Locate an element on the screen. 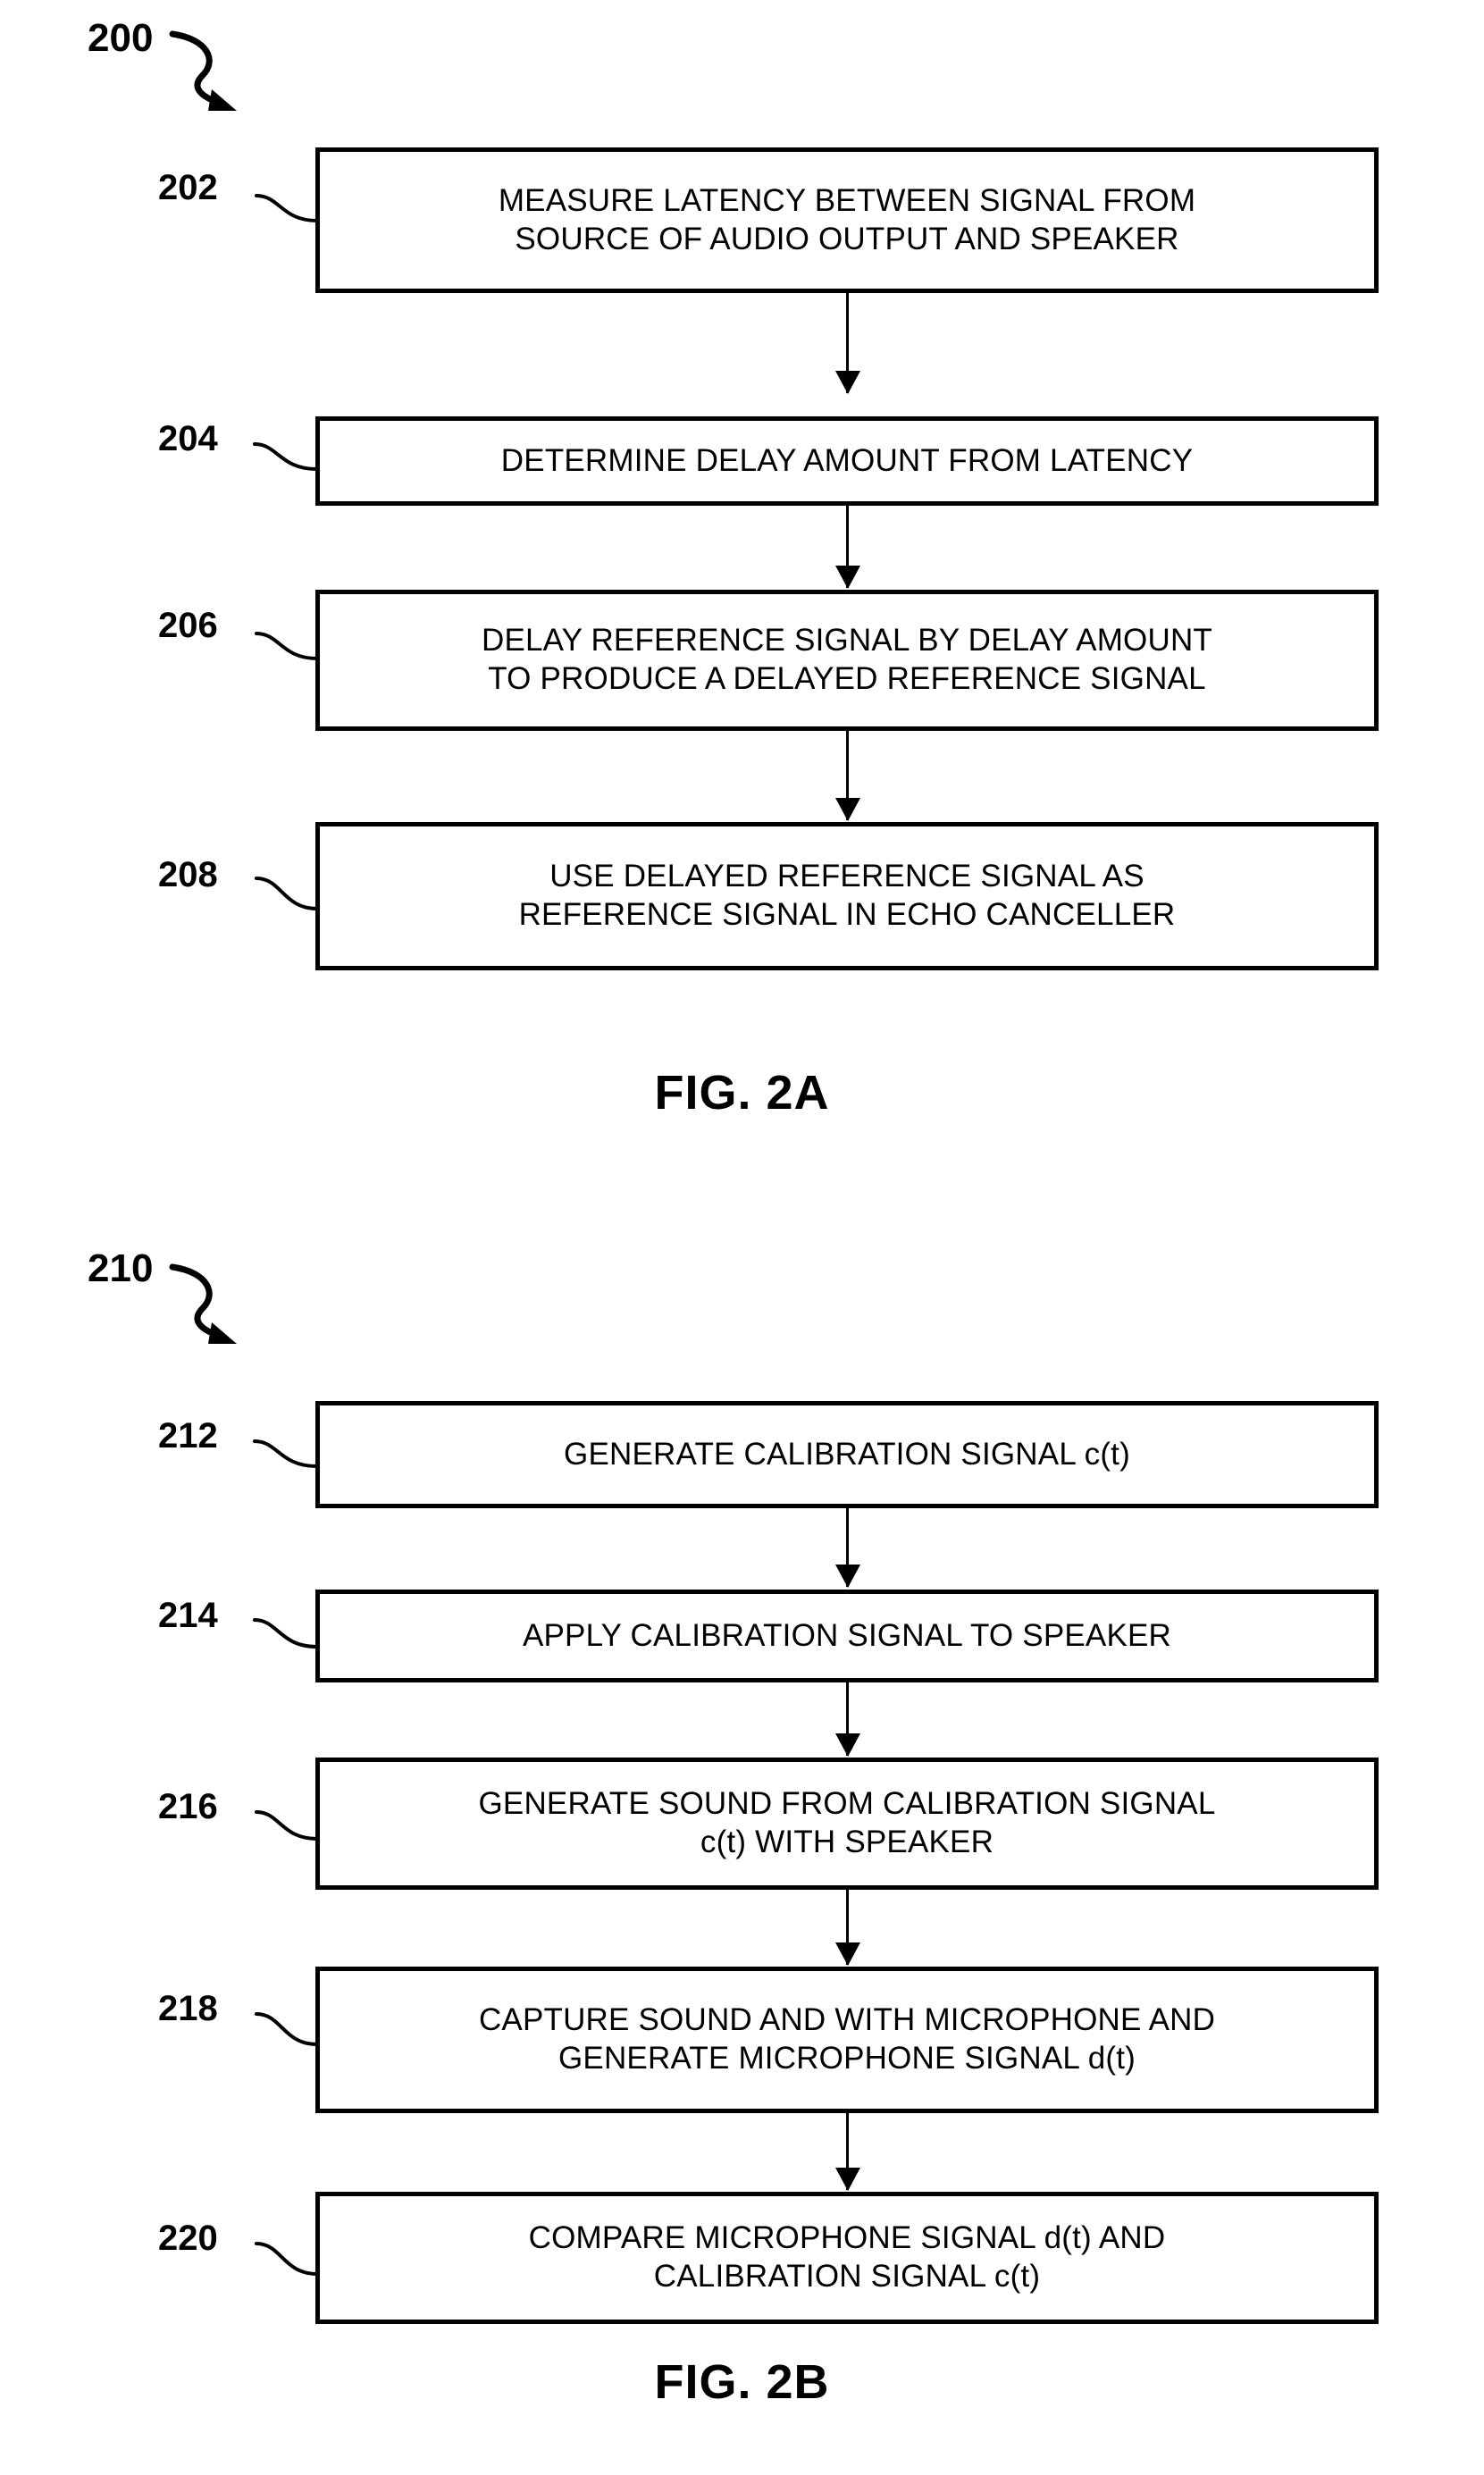  ref-numeral-204: 204 is located at coordinates (188, 439).